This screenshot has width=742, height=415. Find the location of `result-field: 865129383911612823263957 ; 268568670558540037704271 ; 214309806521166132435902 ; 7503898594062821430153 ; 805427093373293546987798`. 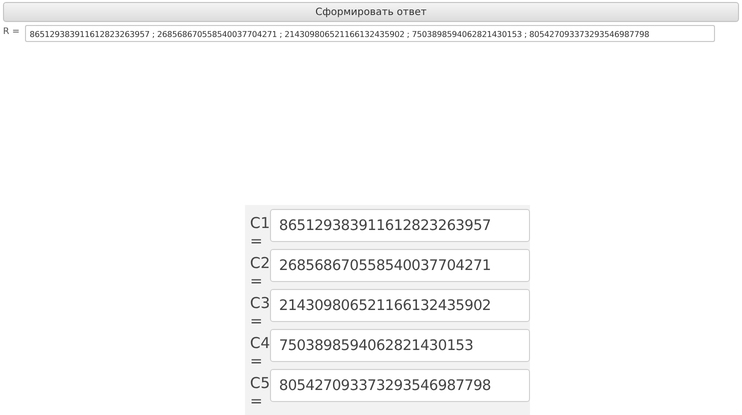

result-field: 865129383911612823263957 ; 268568670558540037704271 ; 214309806521166132435902 ; 7503898594062821430153 ; 805427093373293546987798 is located at coordinates (369, 33).